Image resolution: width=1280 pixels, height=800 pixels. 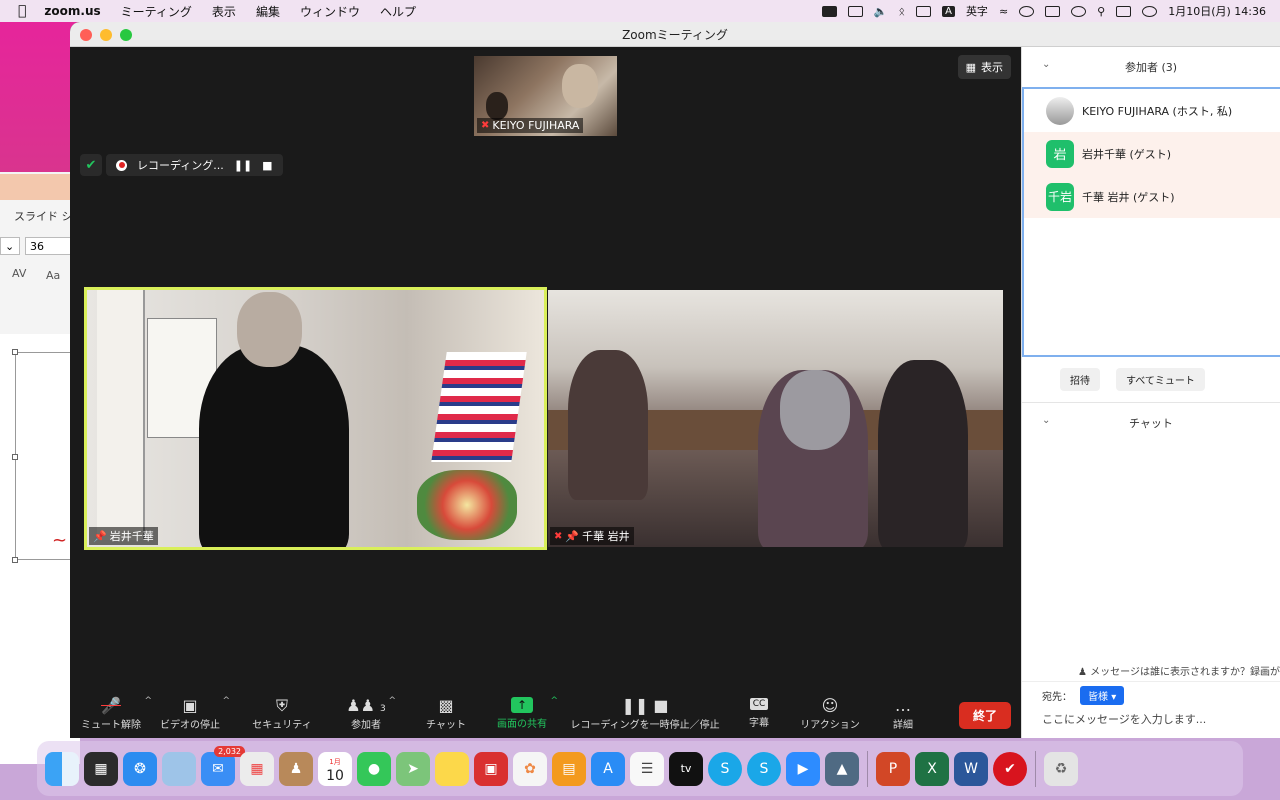 What do you see at coordinates (366, 705) in the screenshot?
I see `participants-icon: ♟♟ 3` at bounding box center [366, 705].